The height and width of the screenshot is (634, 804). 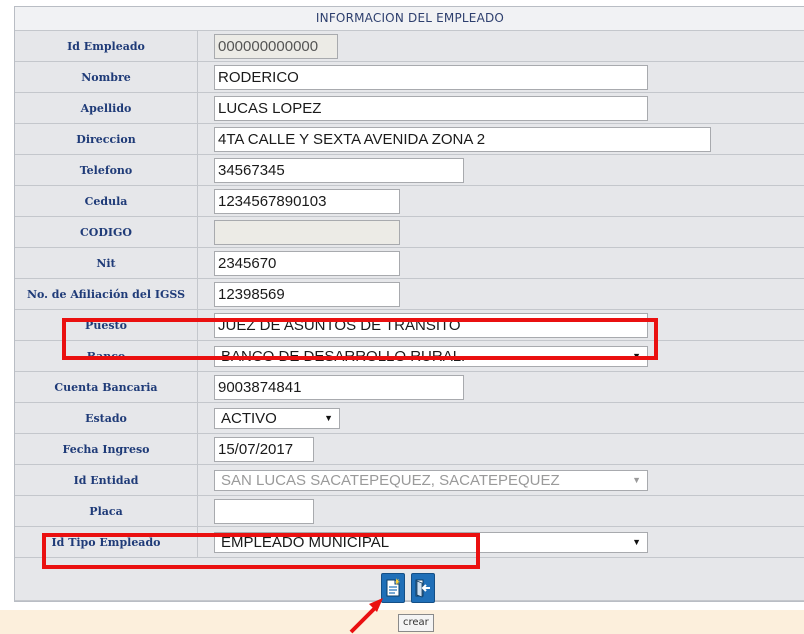 What do you see at coordinates (402, 588) in the screenshot?
I see `action-buttons` at bounding box center [402, 588].